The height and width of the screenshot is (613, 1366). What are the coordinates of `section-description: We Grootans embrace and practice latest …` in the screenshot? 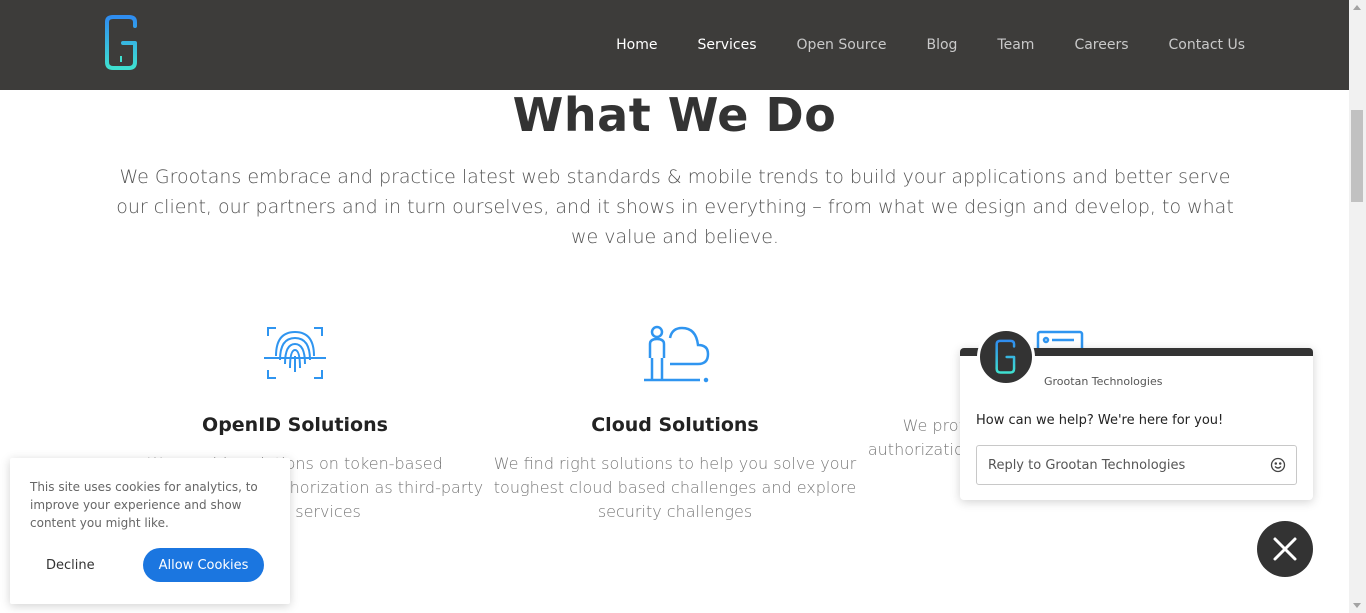 It's located at (675, 207).